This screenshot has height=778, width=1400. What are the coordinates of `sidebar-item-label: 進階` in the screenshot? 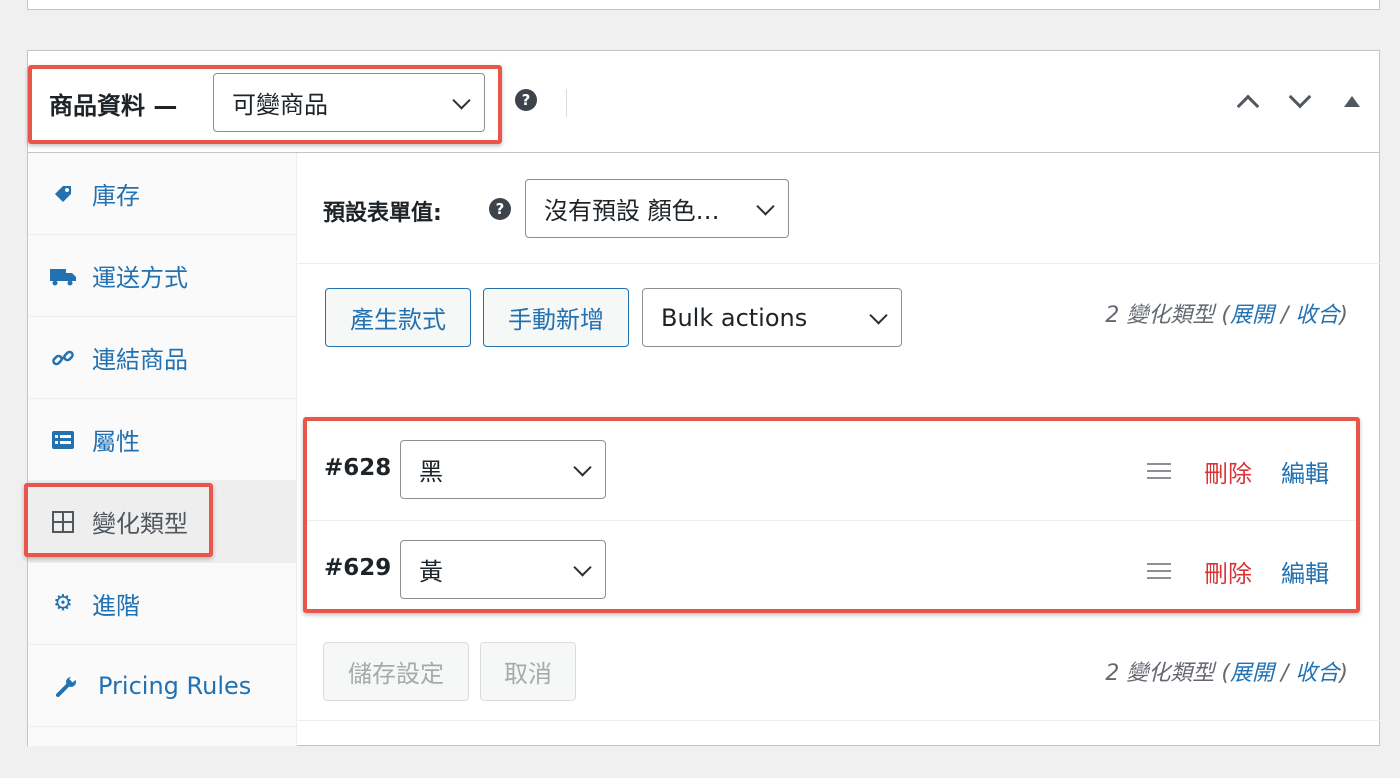 It's located at (116, 606).